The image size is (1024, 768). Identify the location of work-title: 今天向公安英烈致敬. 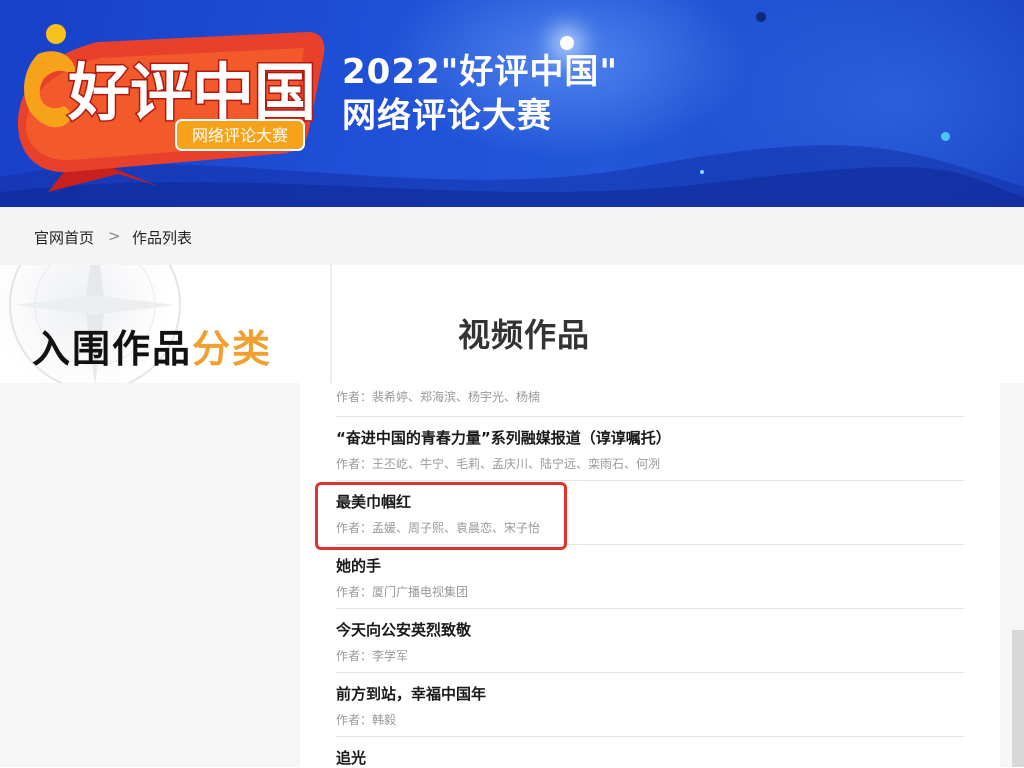
(650, 629).